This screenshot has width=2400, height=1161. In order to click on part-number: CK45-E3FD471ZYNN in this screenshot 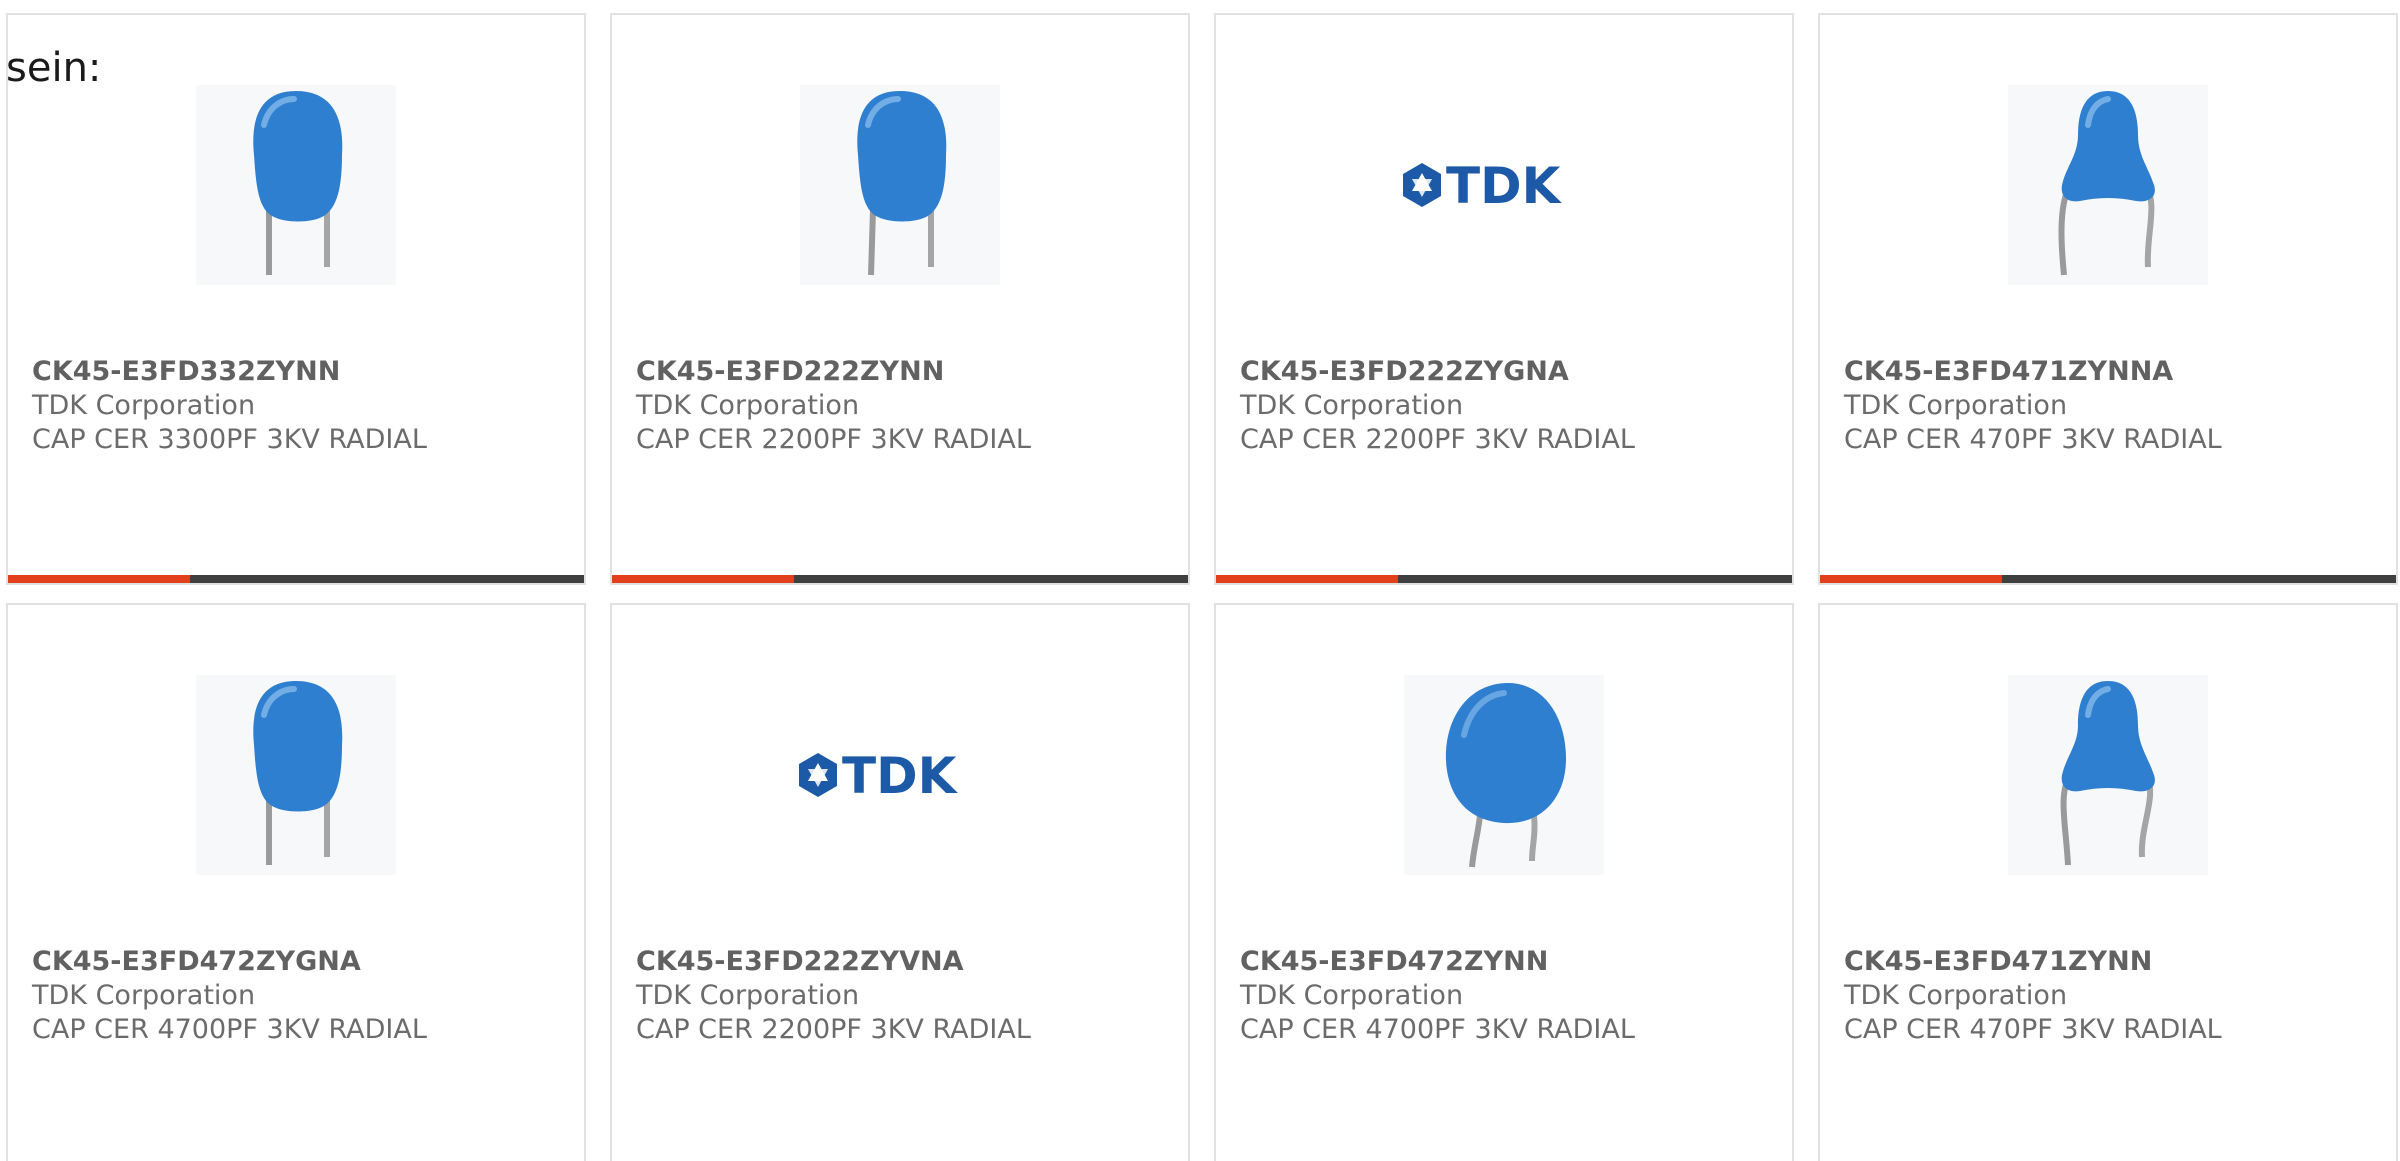, I will do `click(2112, 962)`.